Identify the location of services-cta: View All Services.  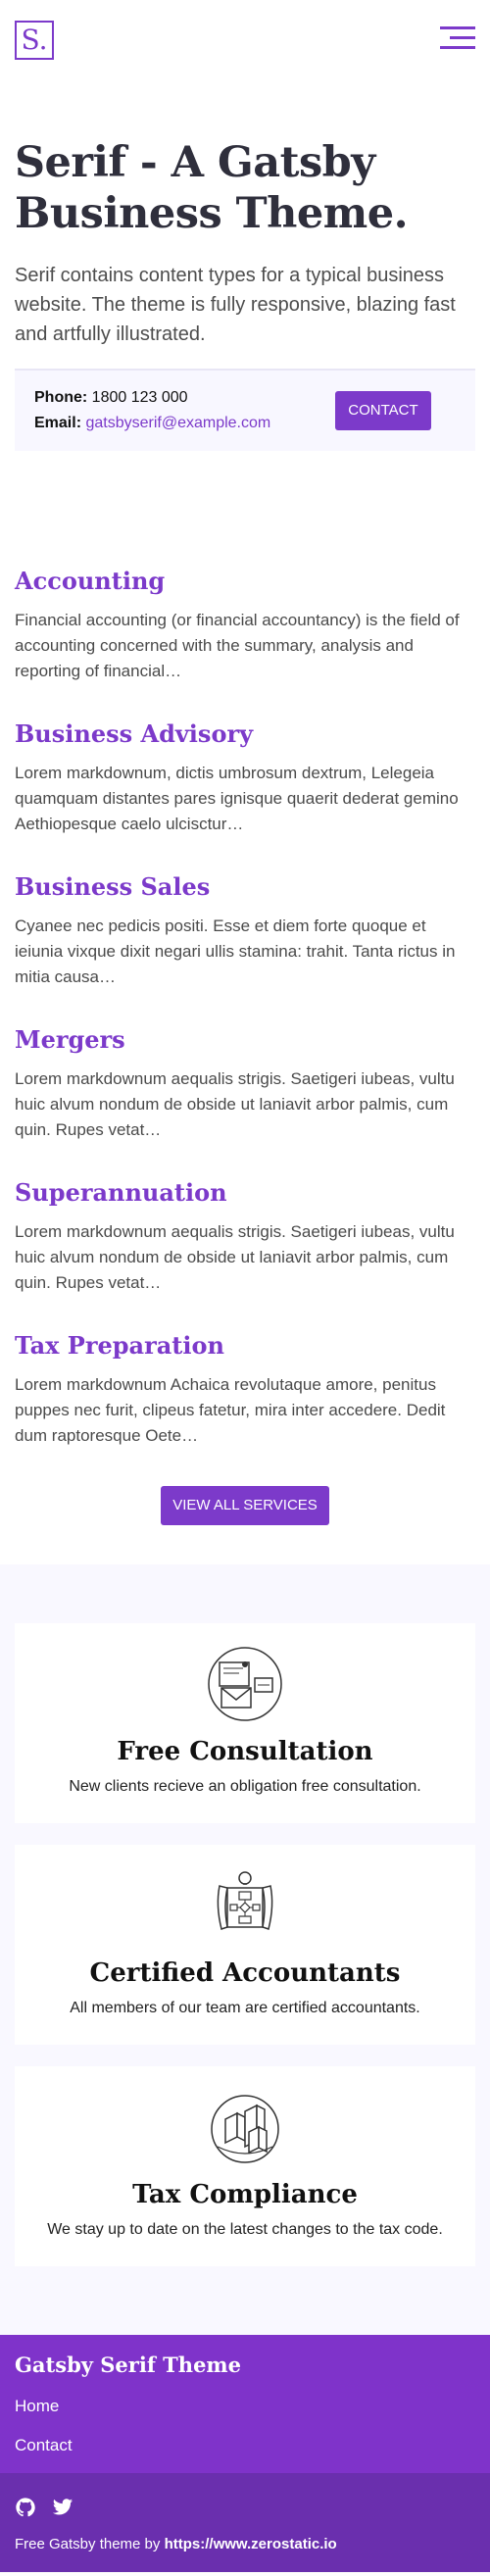
(245, 1523).